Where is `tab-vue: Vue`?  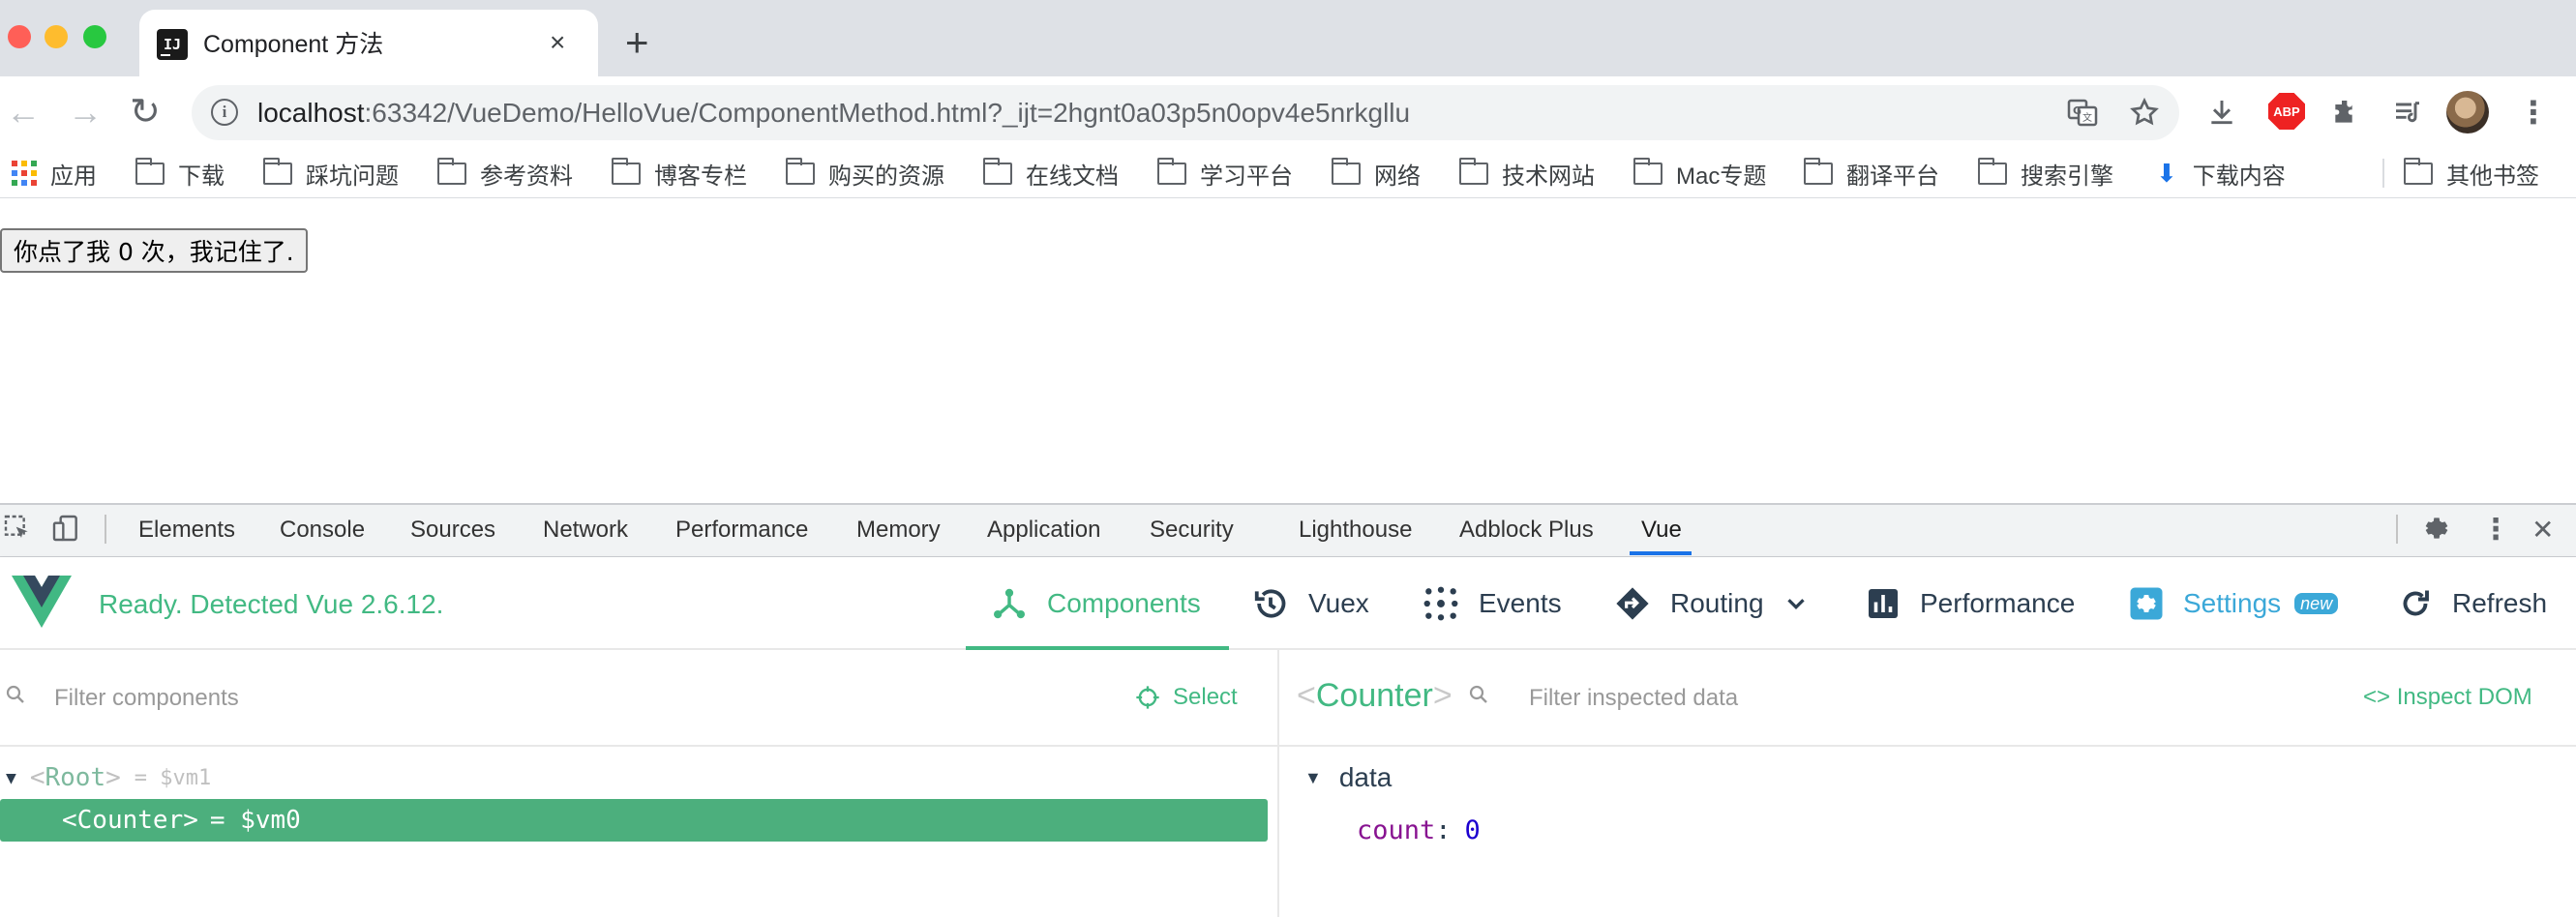
tab-vue: Vue is located at coordinates (1661, 530).